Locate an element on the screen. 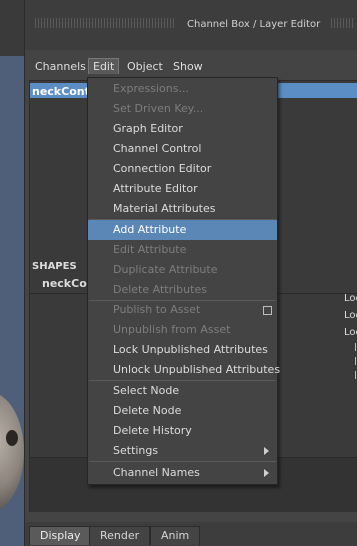  menu-item-channel-control: Channel Control is located at coordinates (182, 149).